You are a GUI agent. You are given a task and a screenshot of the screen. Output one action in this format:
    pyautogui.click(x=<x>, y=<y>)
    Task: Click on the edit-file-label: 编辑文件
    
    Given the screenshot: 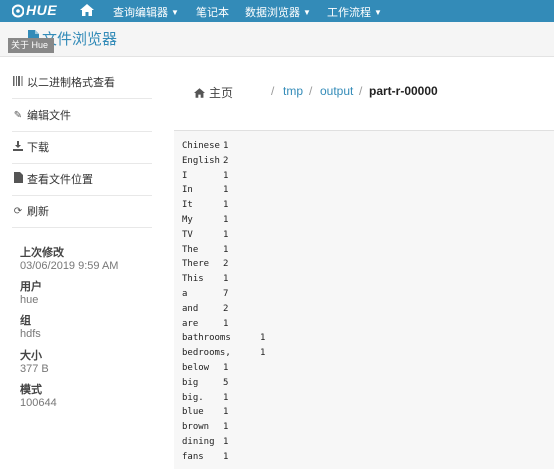 What is the action you would take?
    pyautogui.click(x=49, y=116)
    